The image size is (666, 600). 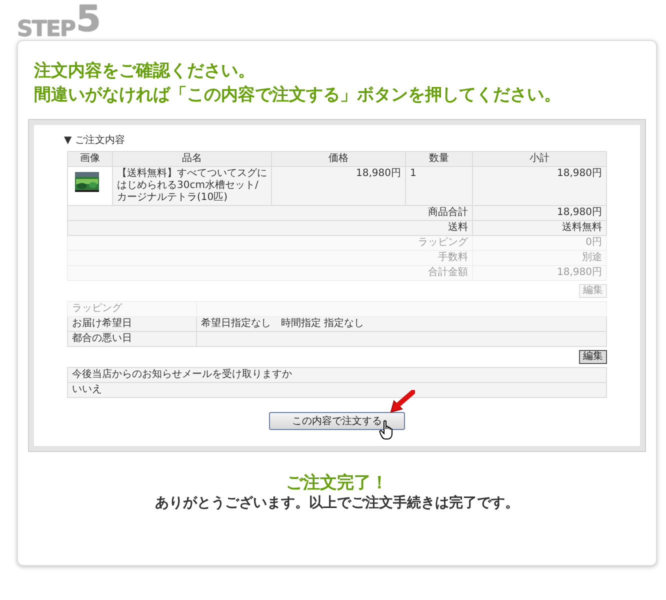 What do you see at coordinates (46, 30) in the screenshot?
I see `step-label: STEP` at bounding box center [46, 30].